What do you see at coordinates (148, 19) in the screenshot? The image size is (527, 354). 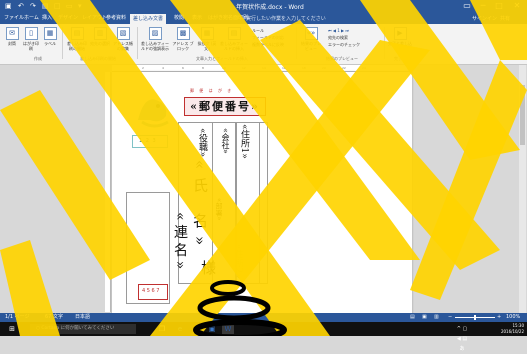 I see `tab-mailings: 差し込み文書` at bounding box center [148, 19].